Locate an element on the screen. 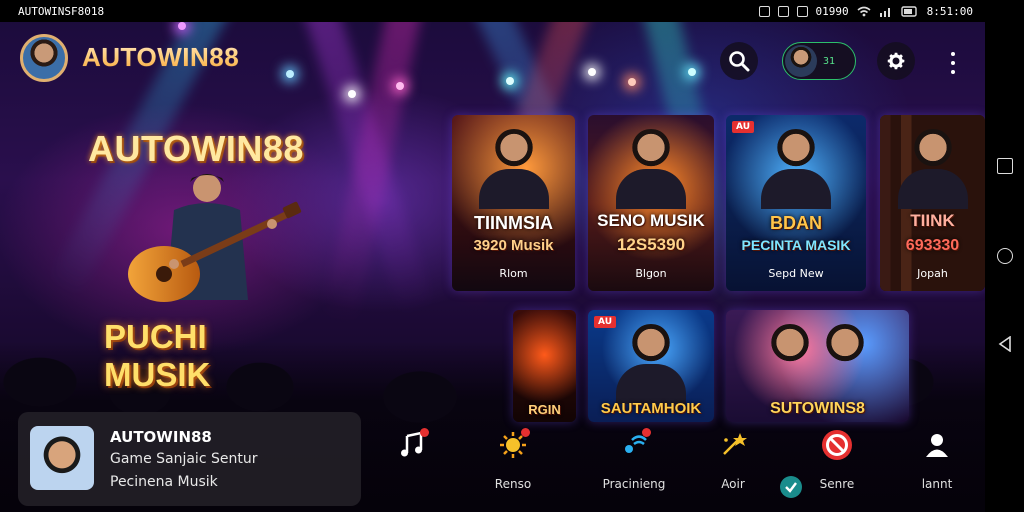 This screenshot has width=1024, height=512. clock-text: 8:51:00 is located at coordinates (949, 11).